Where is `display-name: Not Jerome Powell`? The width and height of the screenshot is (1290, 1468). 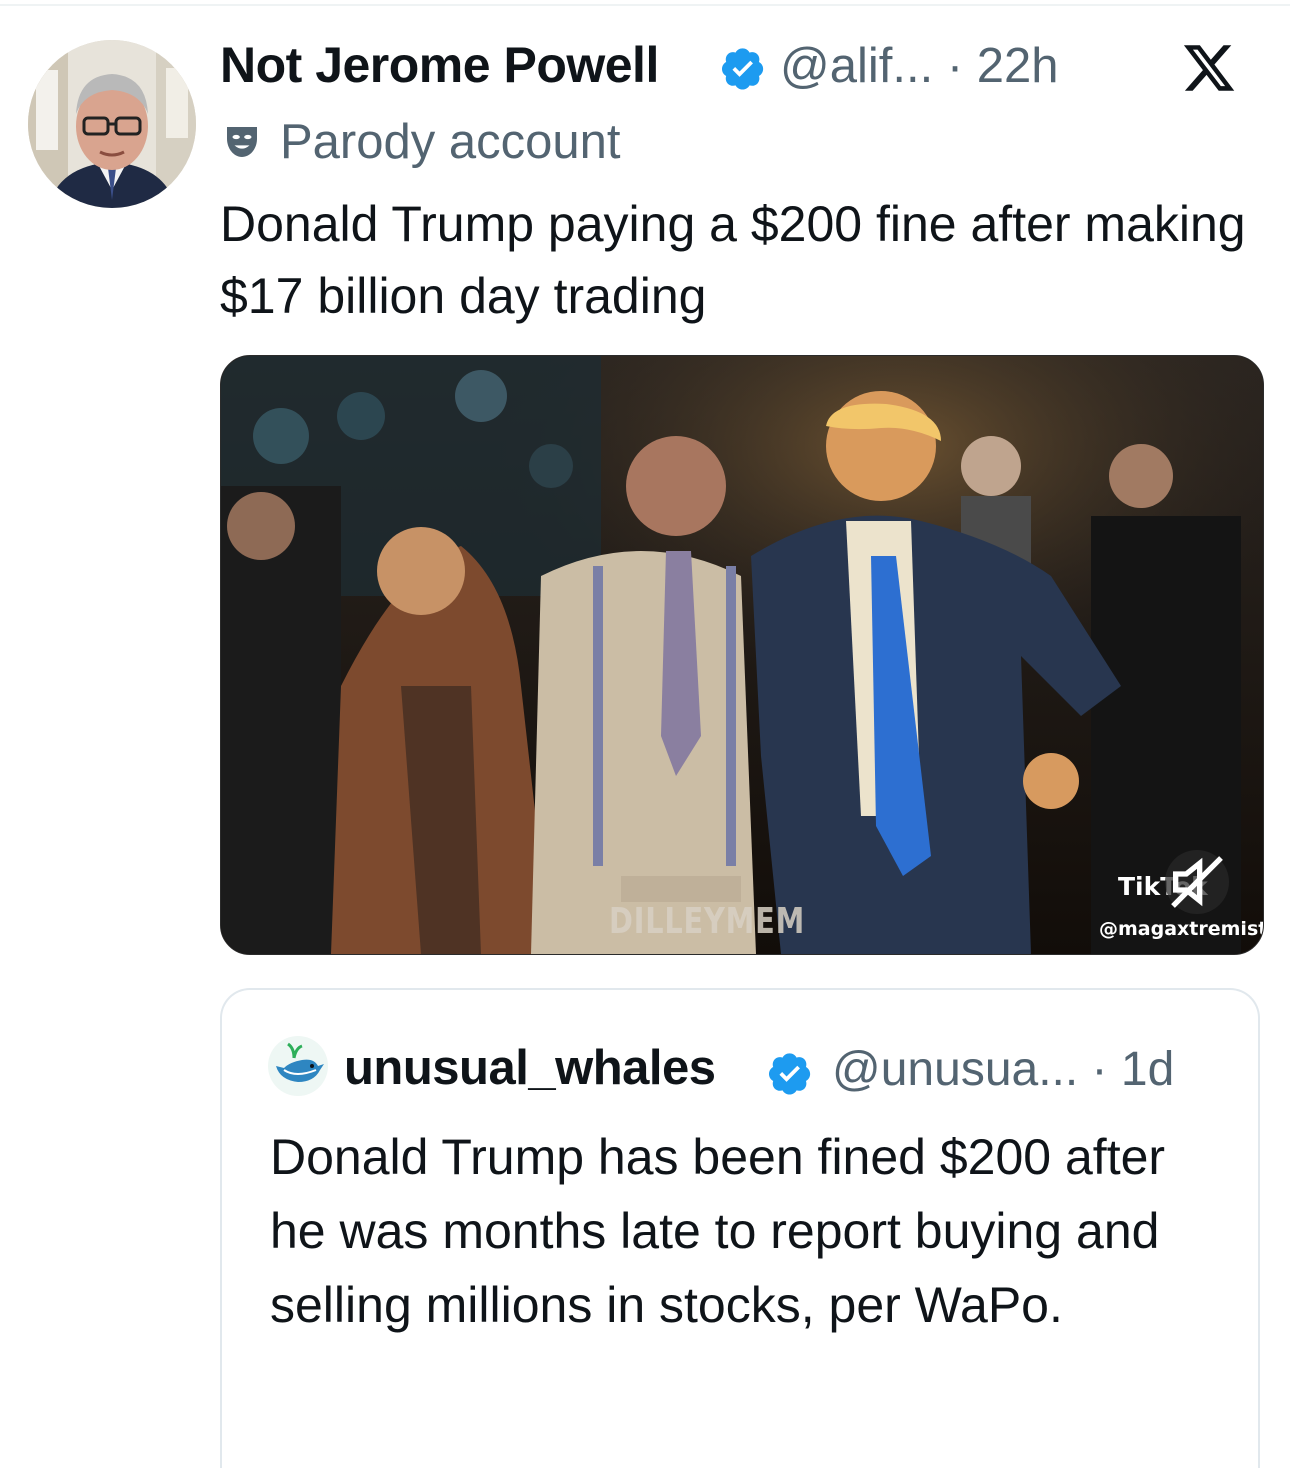
display-name: Not Jerome Powell is located at coordinates (439, 65).